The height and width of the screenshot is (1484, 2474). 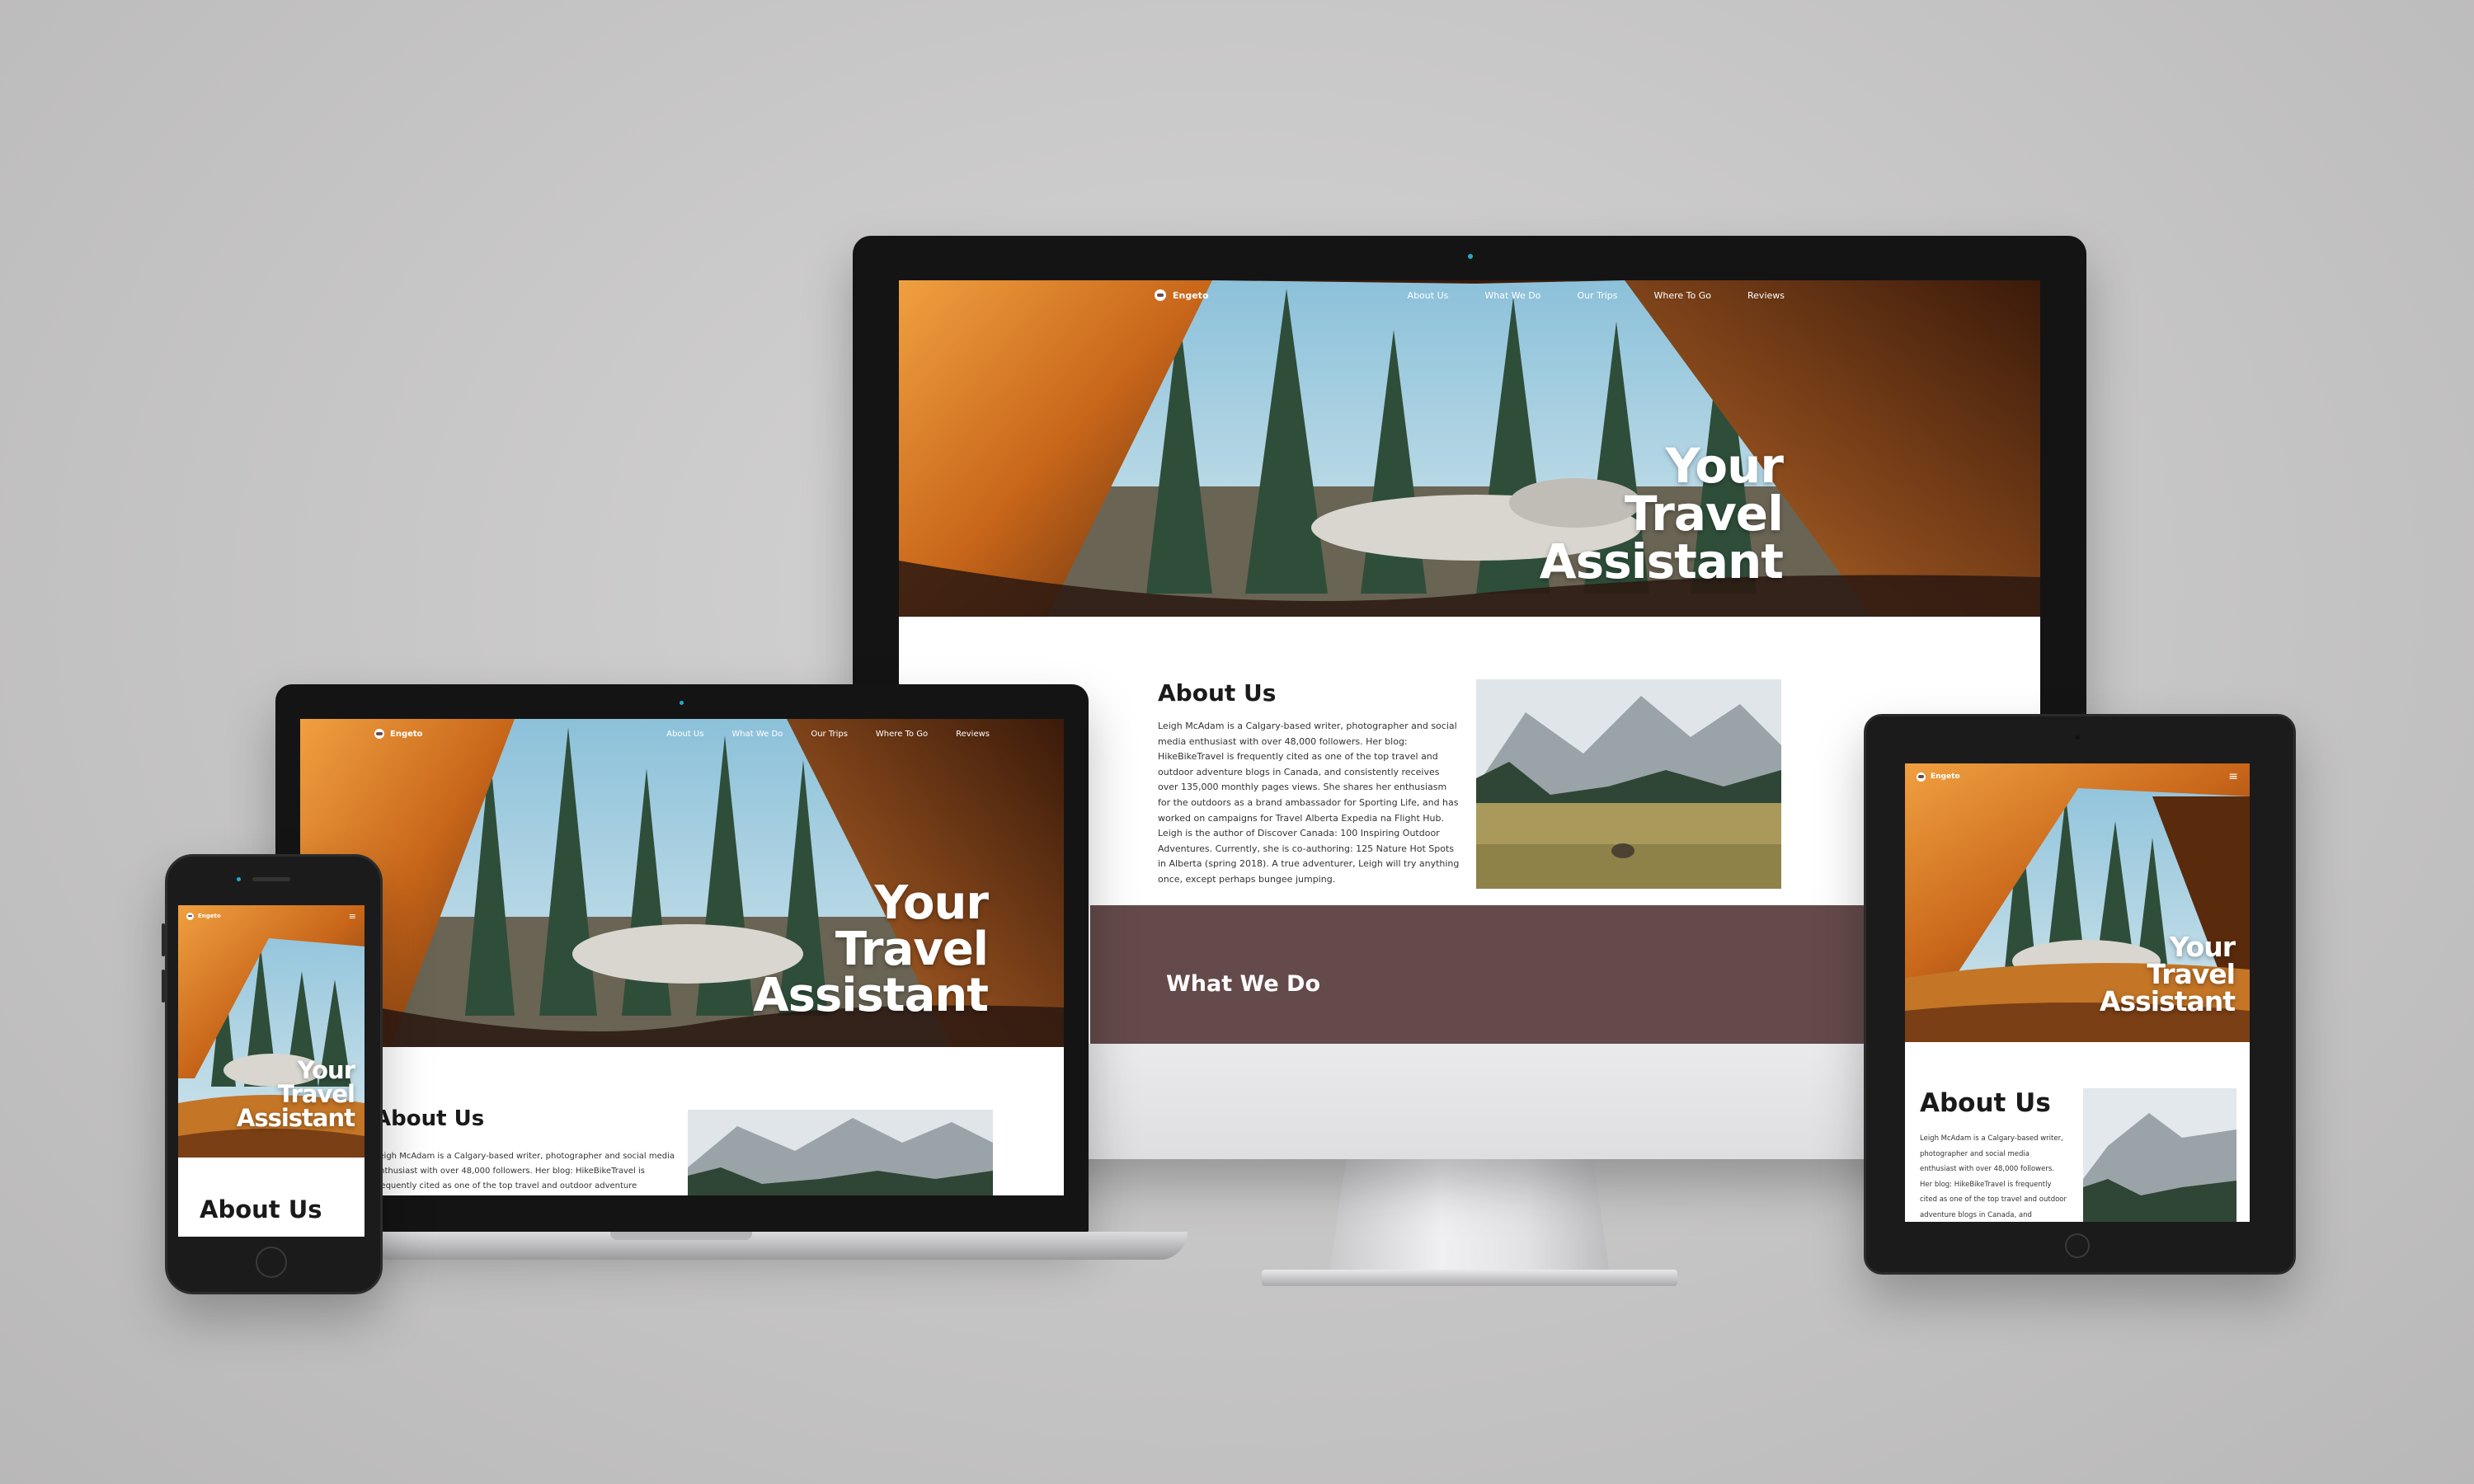 I want to click on phone-screen: Engeto ≡ Your Travel Assistant About Us, so click(x=271, y=1071).